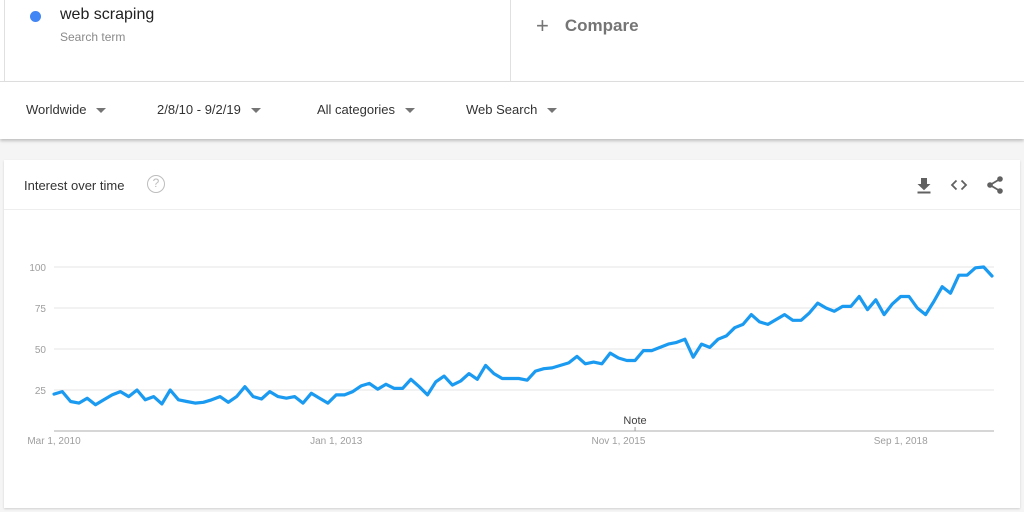 Image resolution: width=1024 pixels, height=512 pixels. What do you see at coordinates (901, 441) in the screenshot?
I see `x-tick-label: Sep 1, 2018` at bounding box center [901, 441].